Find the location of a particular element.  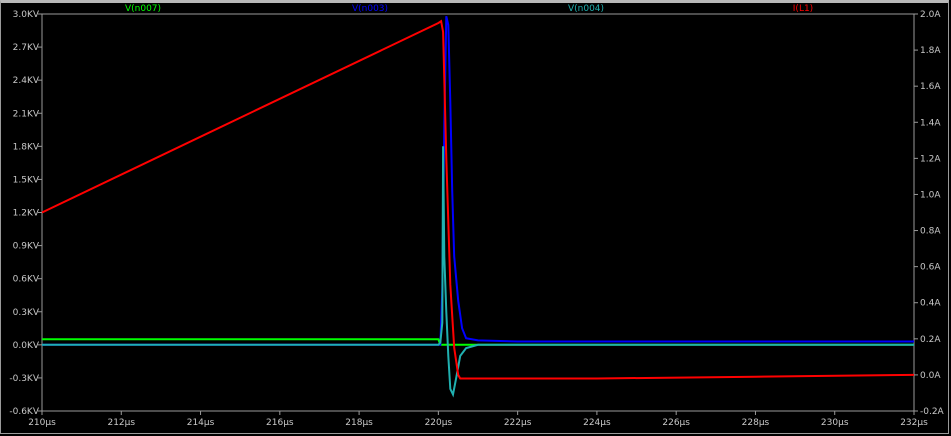

x-tick-label: 216µs is located at coordinates (280, 423).